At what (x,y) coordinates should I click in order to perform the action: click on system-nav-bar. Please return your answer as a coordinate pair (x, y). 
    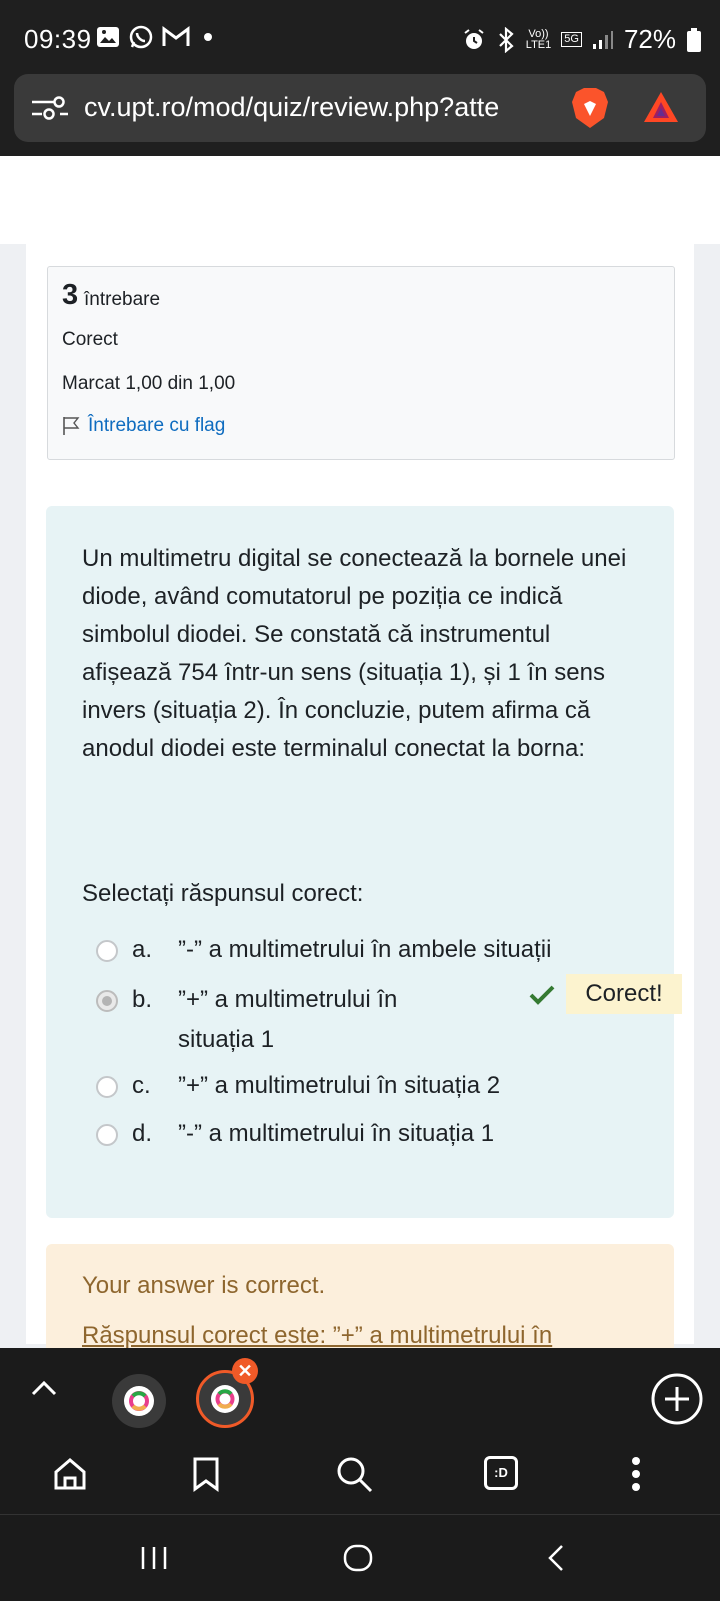
    Looking at the image, I should click on (360, 1557).